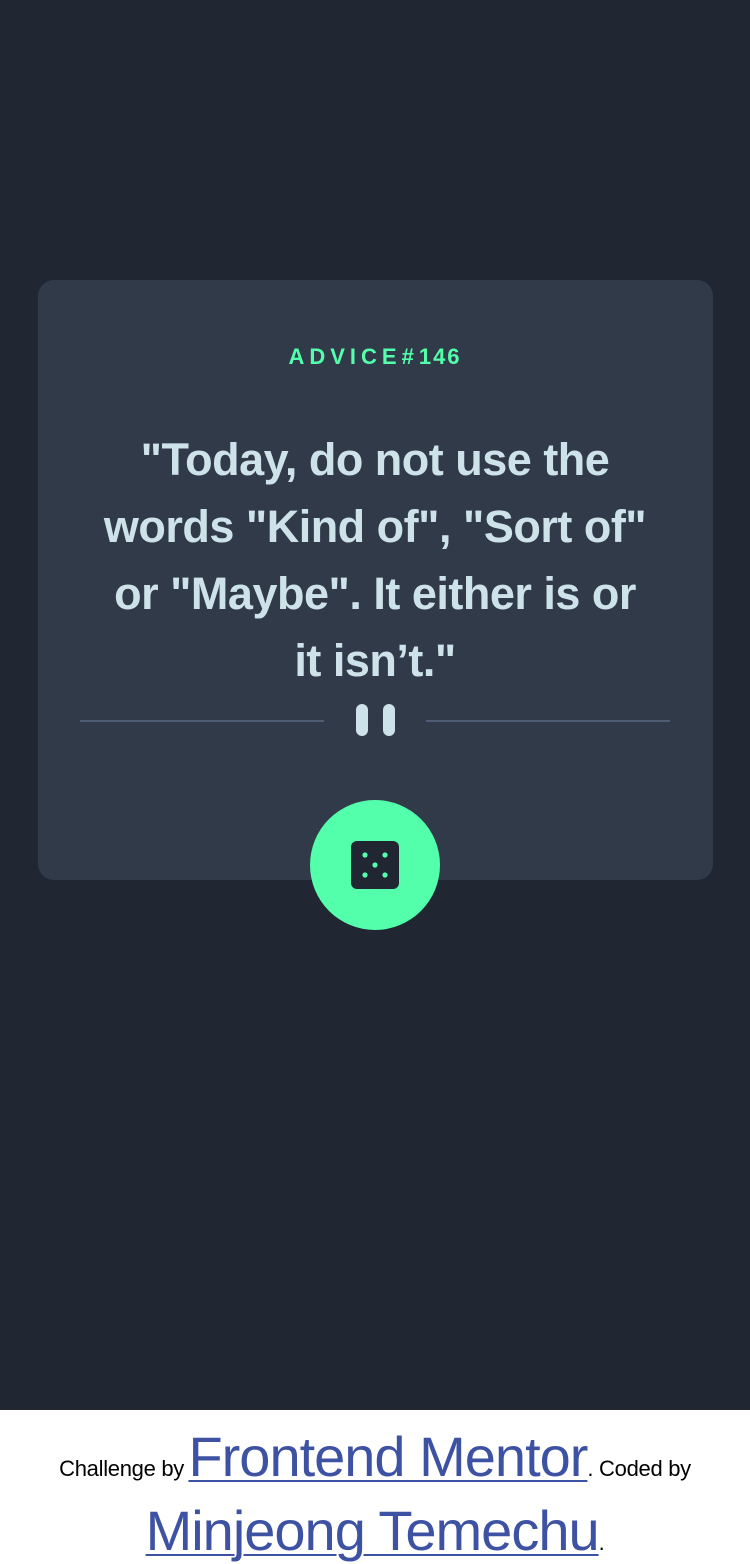 The height and width of the screenshot is (1564, 750). What do you see at coordinates (440, 356) in the screenshot?
I see `advice-number: 146` at bounding box center [440, 356].